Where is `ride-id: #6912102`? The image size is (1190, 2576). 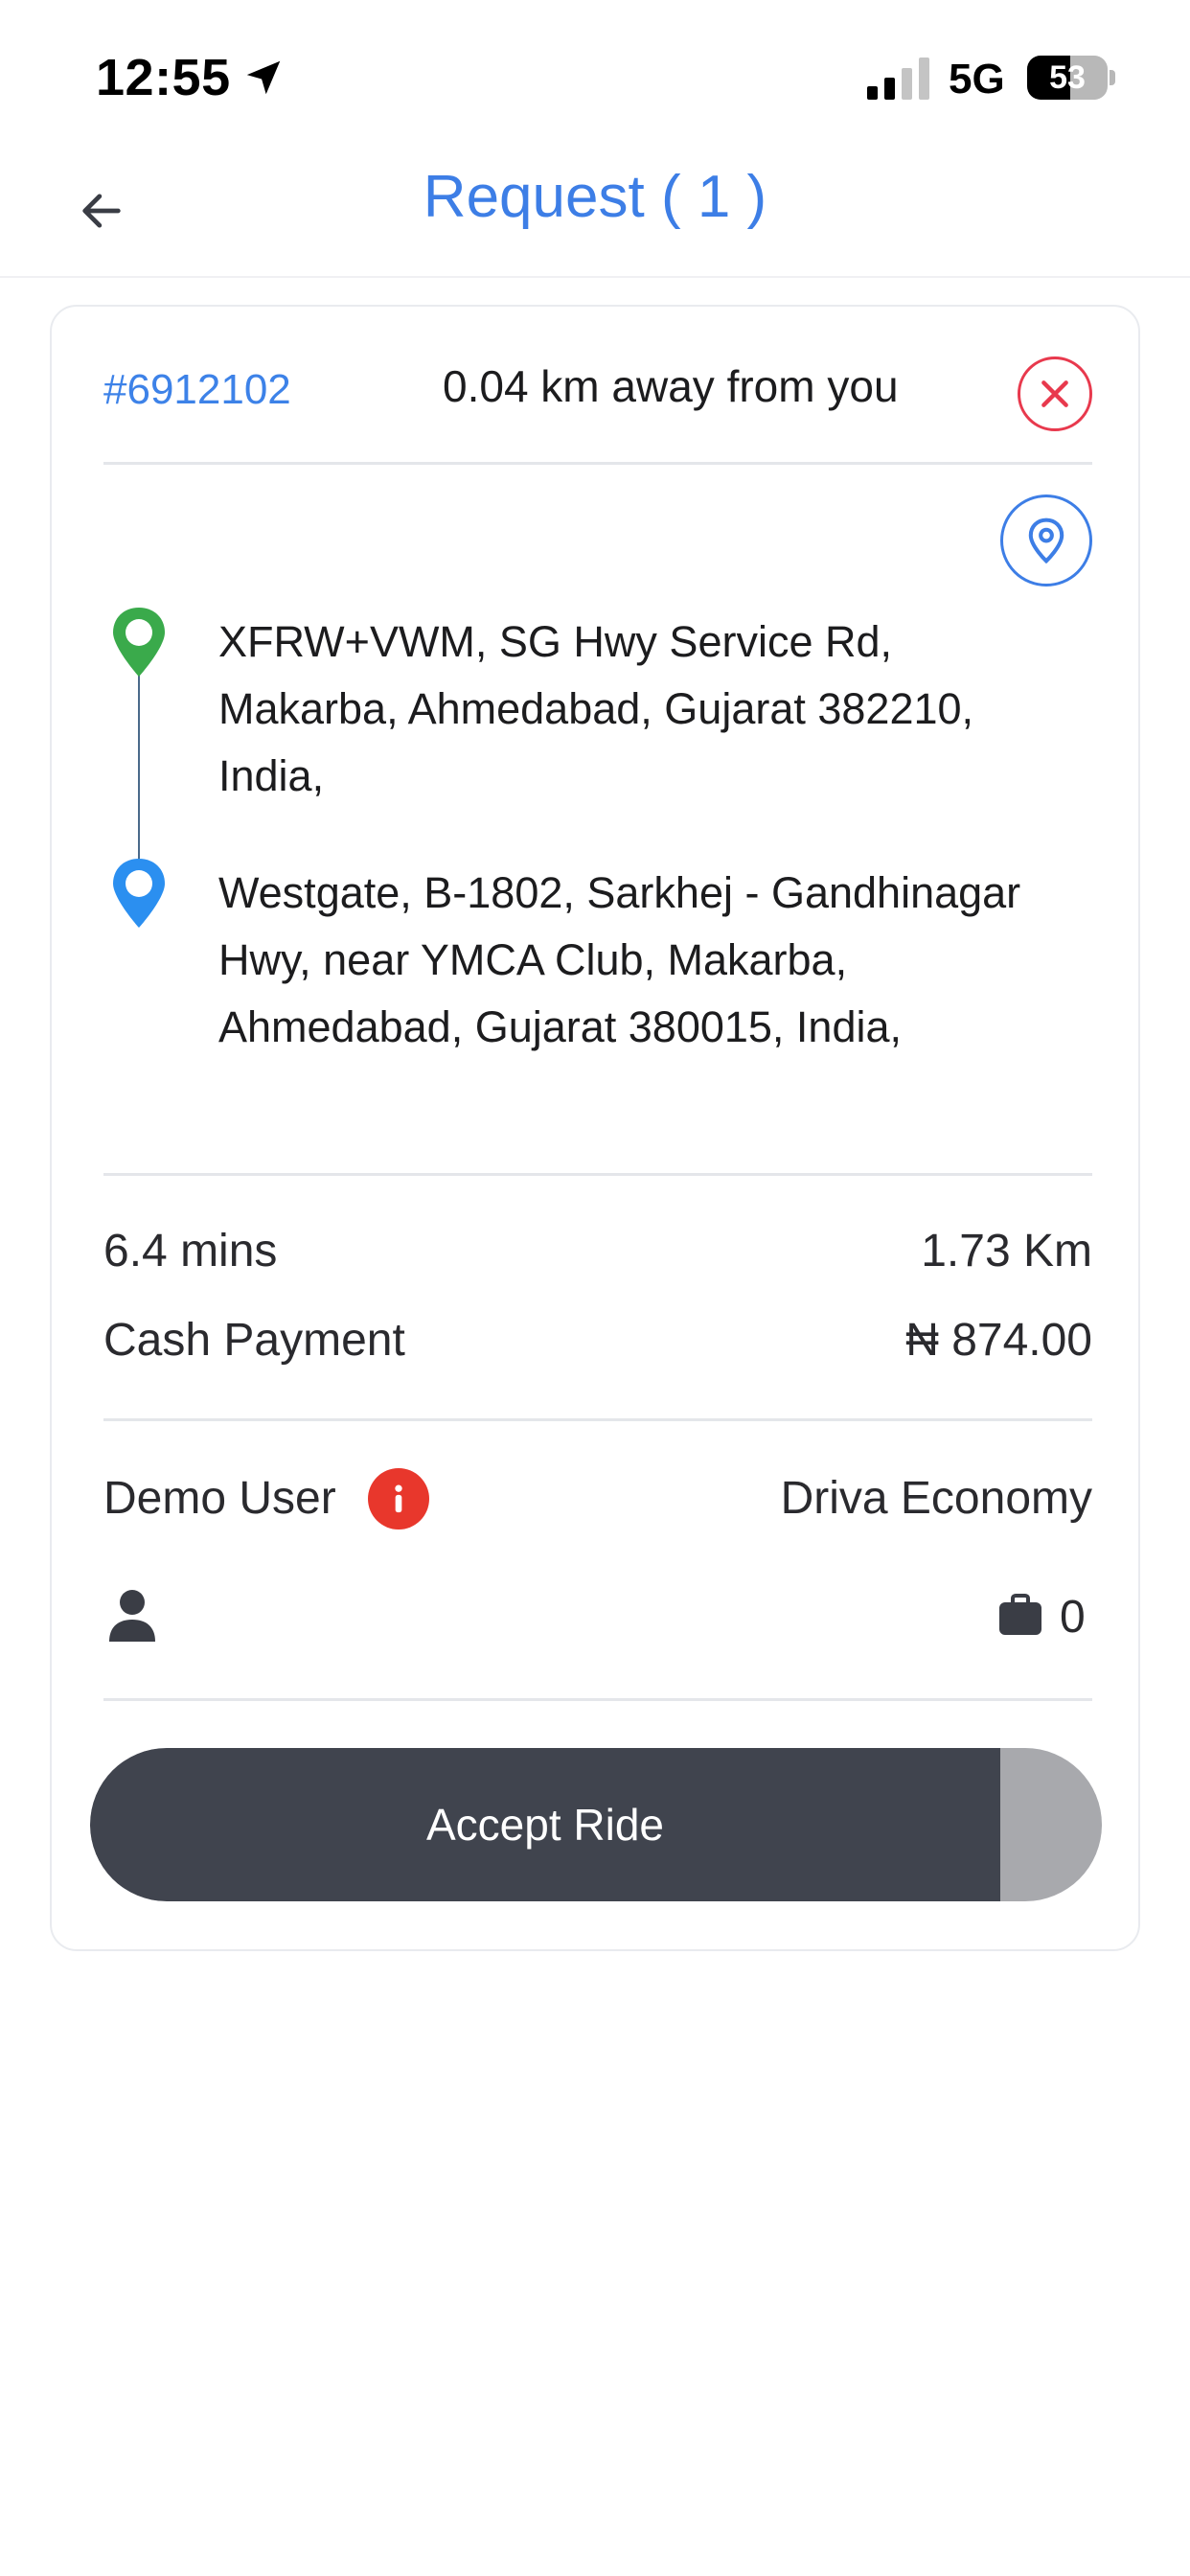
ride-id: #6912102 is located at coordinates (197, 389).